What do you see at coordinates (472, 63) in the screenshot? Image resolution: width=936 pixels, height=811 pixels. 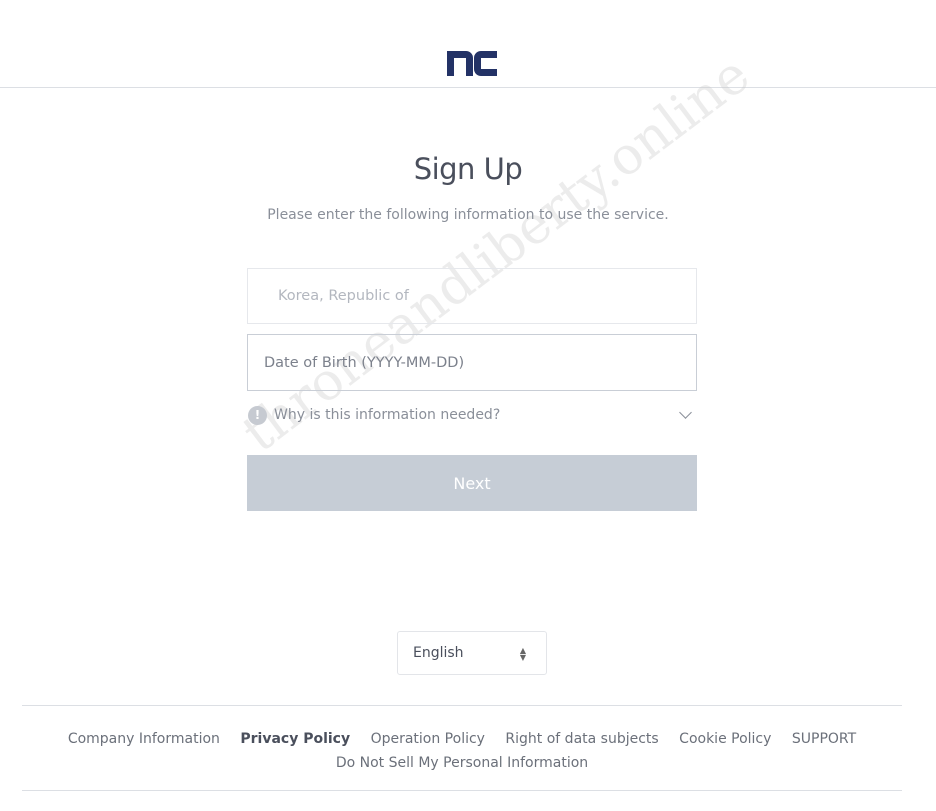 I see `nc-logo` at bounding box center [472, 63].